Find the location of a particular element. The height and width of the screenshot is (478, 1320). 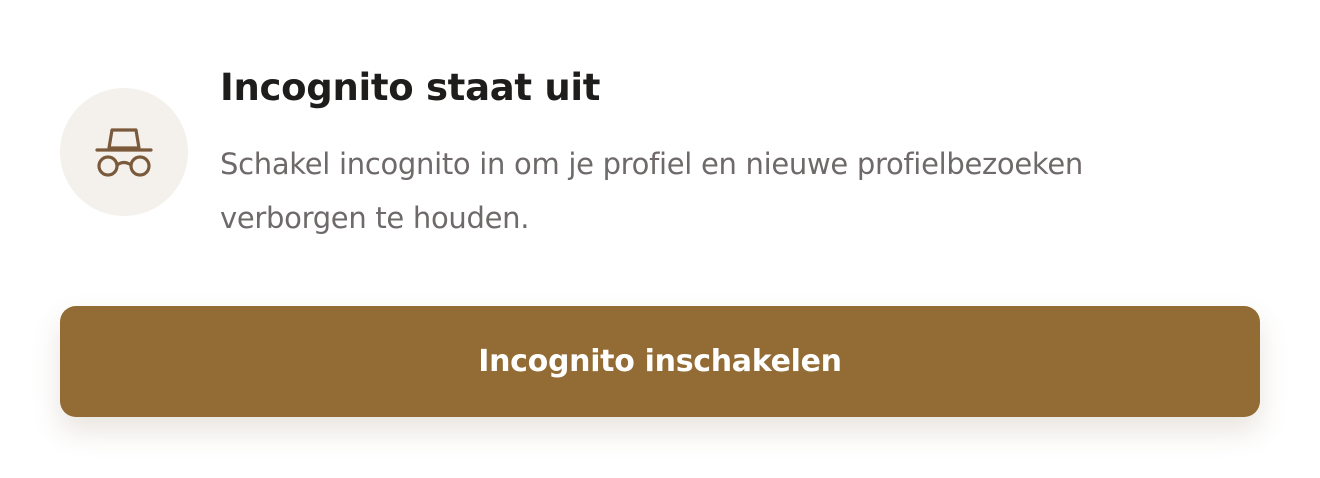

incognito-icon-badge is located at coordinates (124, 152).